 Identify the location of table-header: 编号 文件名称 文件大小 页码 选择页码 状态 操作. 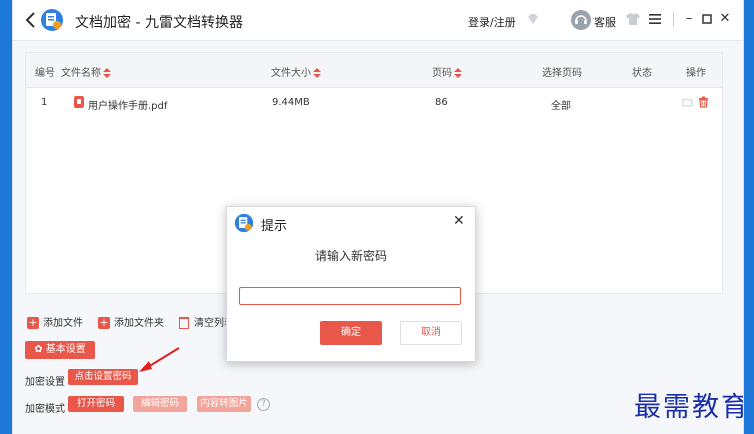
(374, 70).